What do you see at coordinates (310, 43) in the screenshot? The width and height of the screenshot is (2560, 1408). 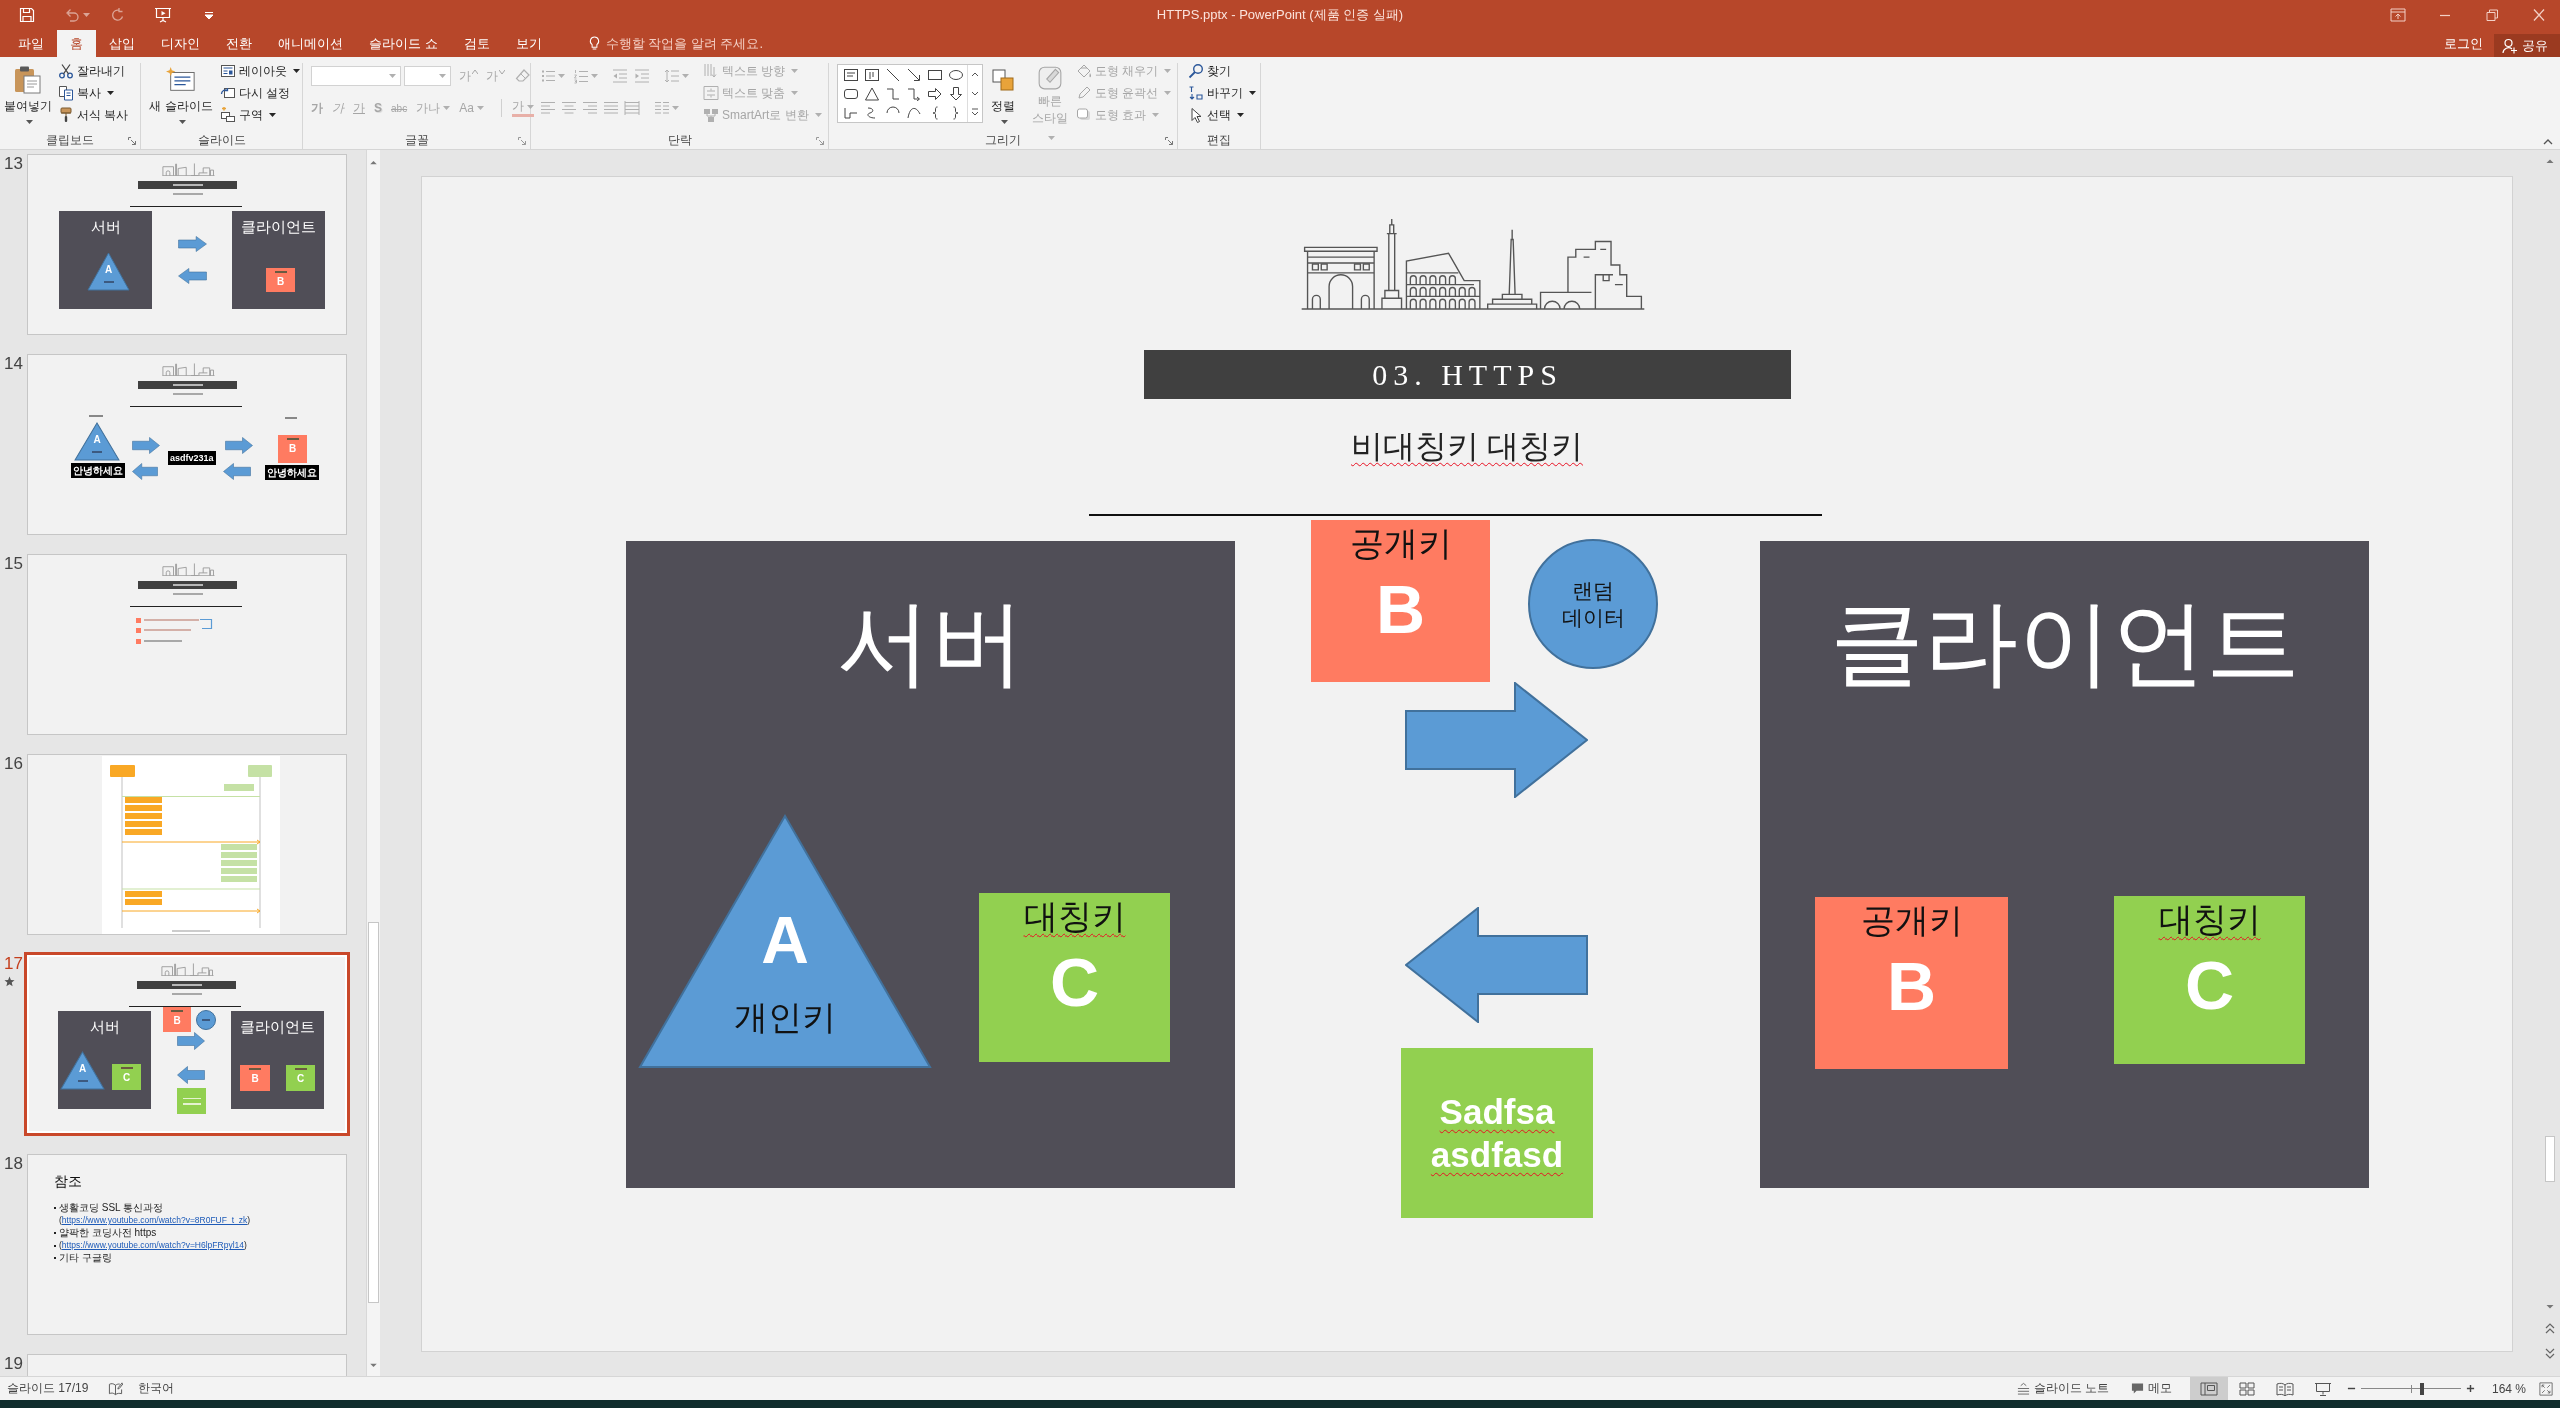 I see `ribbon-tab: 애니메이션` at bounding box center [310, 43].